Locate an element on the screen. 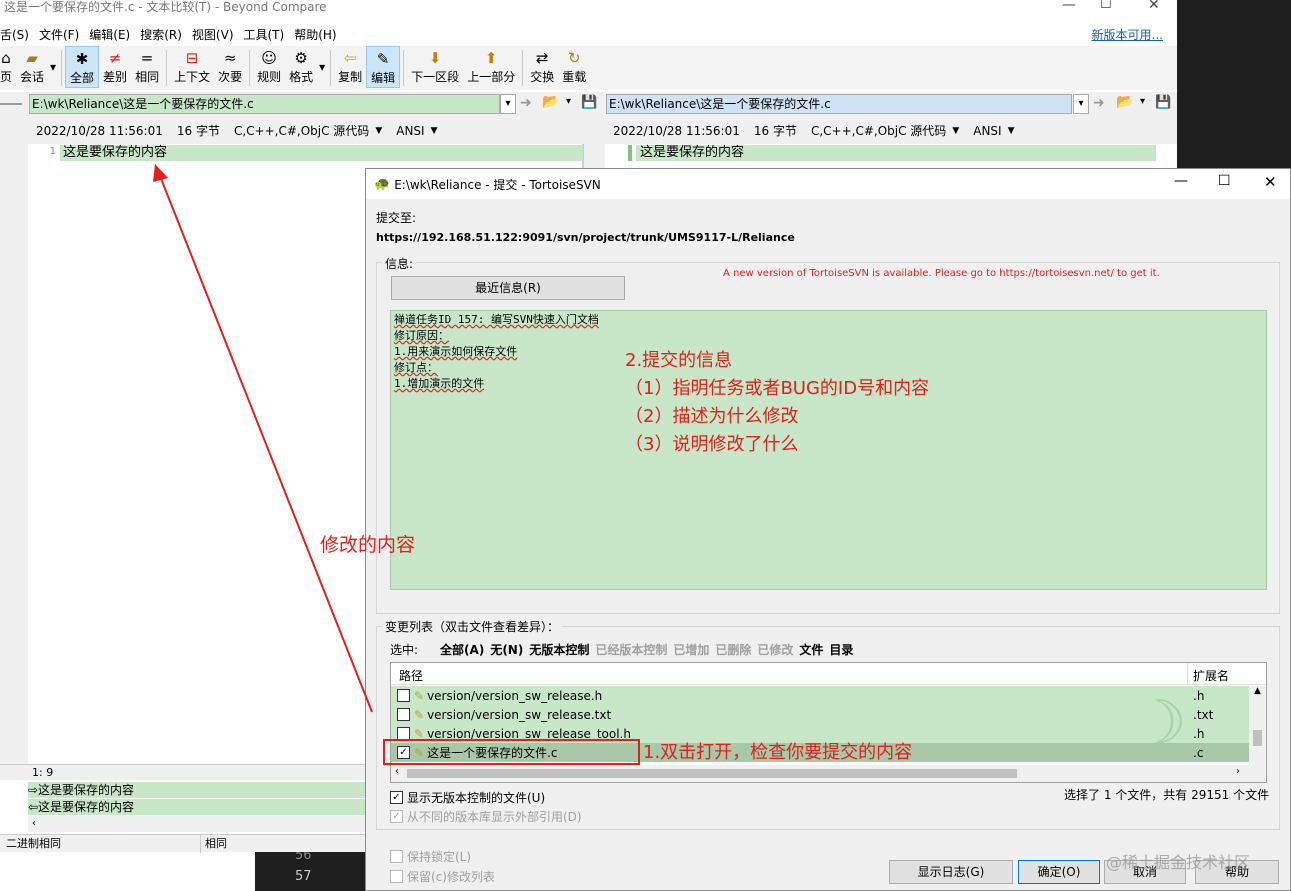 Image resolution: width=1291 pixels, height=891 pixels. arrow-head is located at coordinates (160, 173).